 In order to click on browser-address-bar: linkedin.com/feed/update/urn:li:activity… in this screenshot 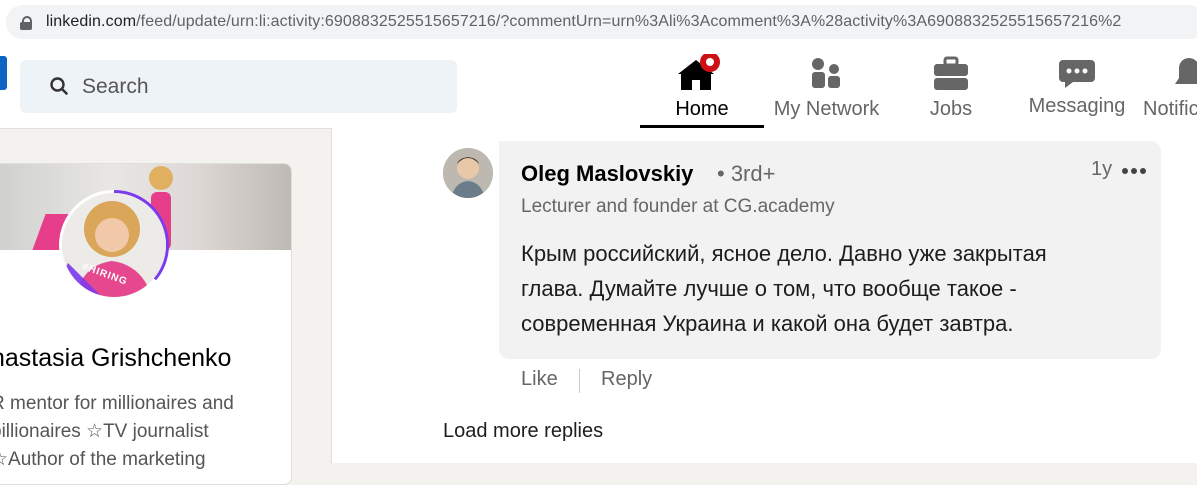, I will do `click(598, 23)`.